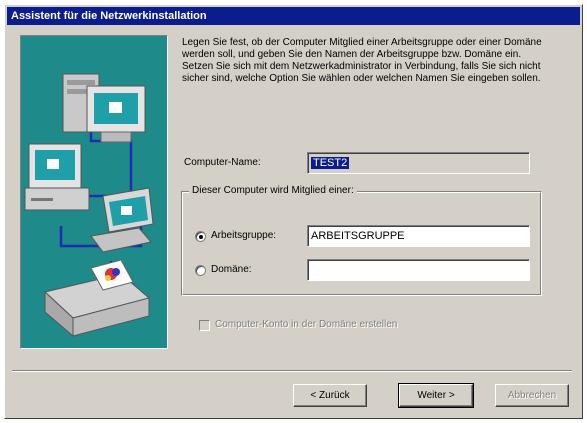 The height and width of the screenshot is (423, 587). I want to click on workgroup-radio, so click(200, 236).